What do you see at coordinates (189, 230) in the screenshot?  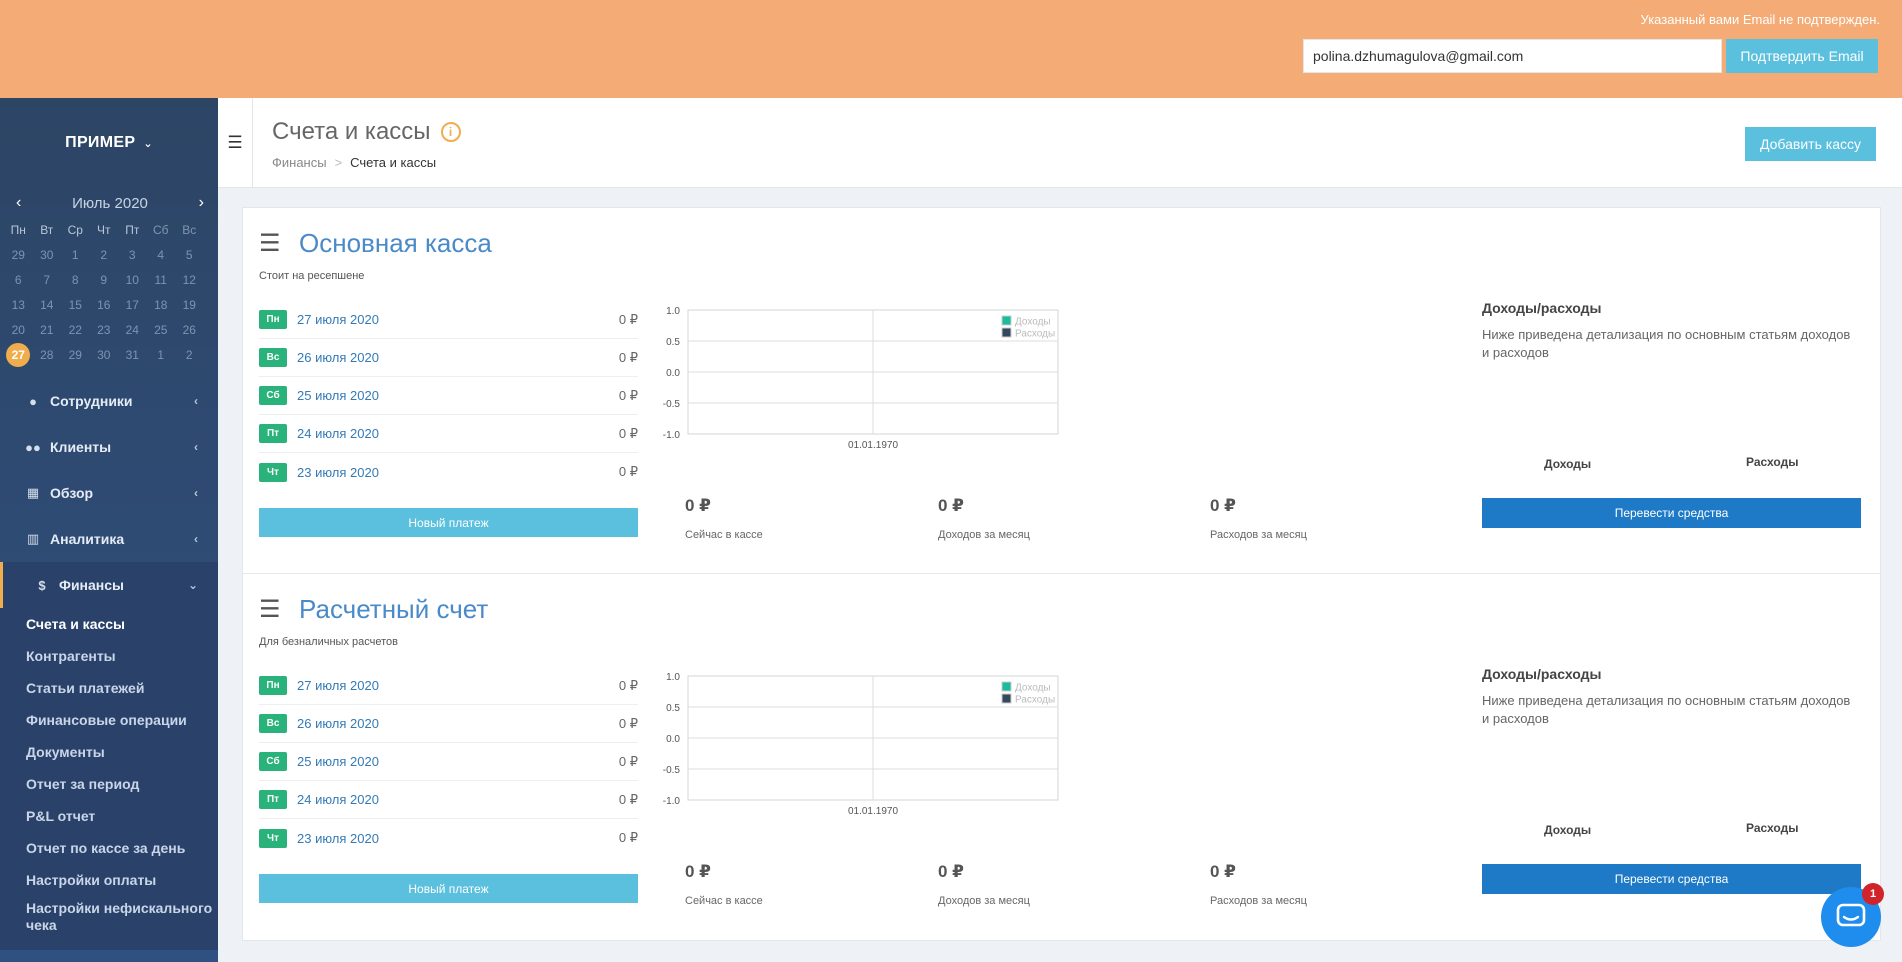 I see `calendar-weekday: Вс` at bounding box center [189, 230].